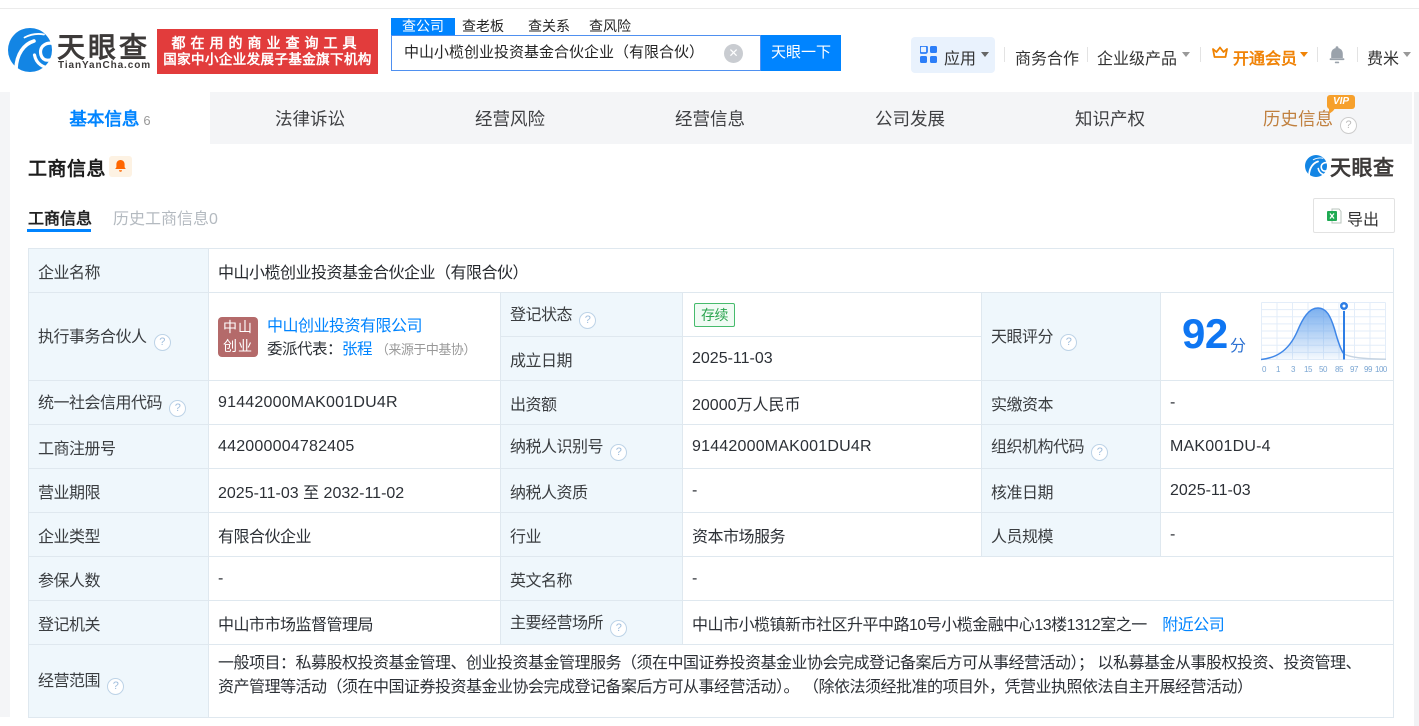 The height and width of the screenshot is (726, 1419). I want to click on svg-text: 50, so click(1323, 369).